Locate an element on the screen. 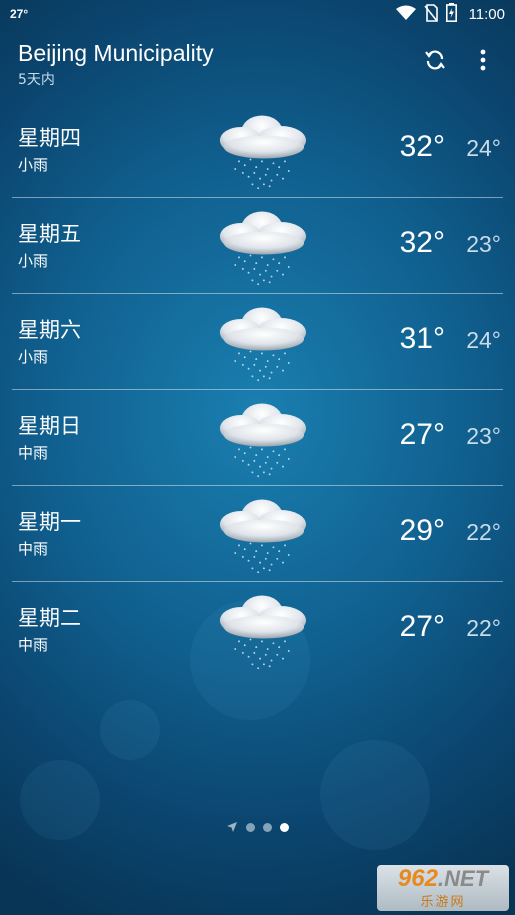 Image resolution: width=515 pixels, height=915 pixels. forecast-day-row: 星期六 小雨 31° 24° is located at coordinates (257, 342).